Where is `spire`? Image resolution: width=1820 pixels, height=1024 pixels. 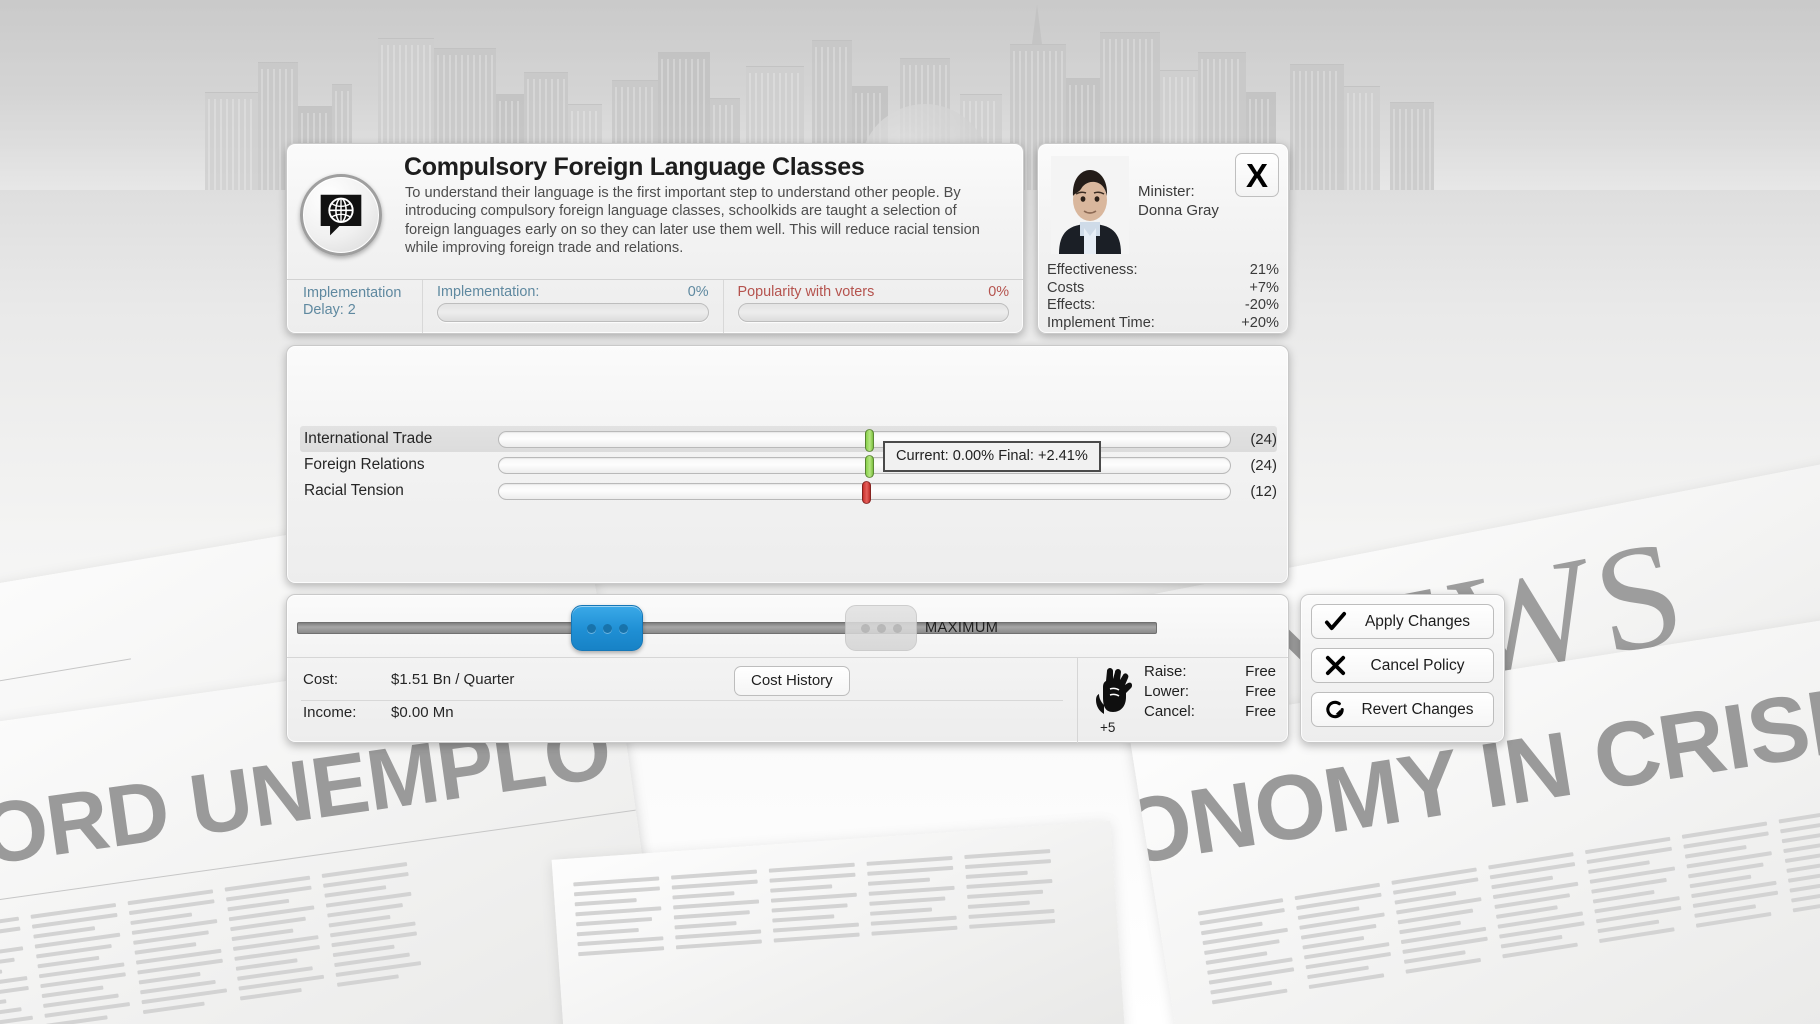 spire is located at coordinates (1037, 24).